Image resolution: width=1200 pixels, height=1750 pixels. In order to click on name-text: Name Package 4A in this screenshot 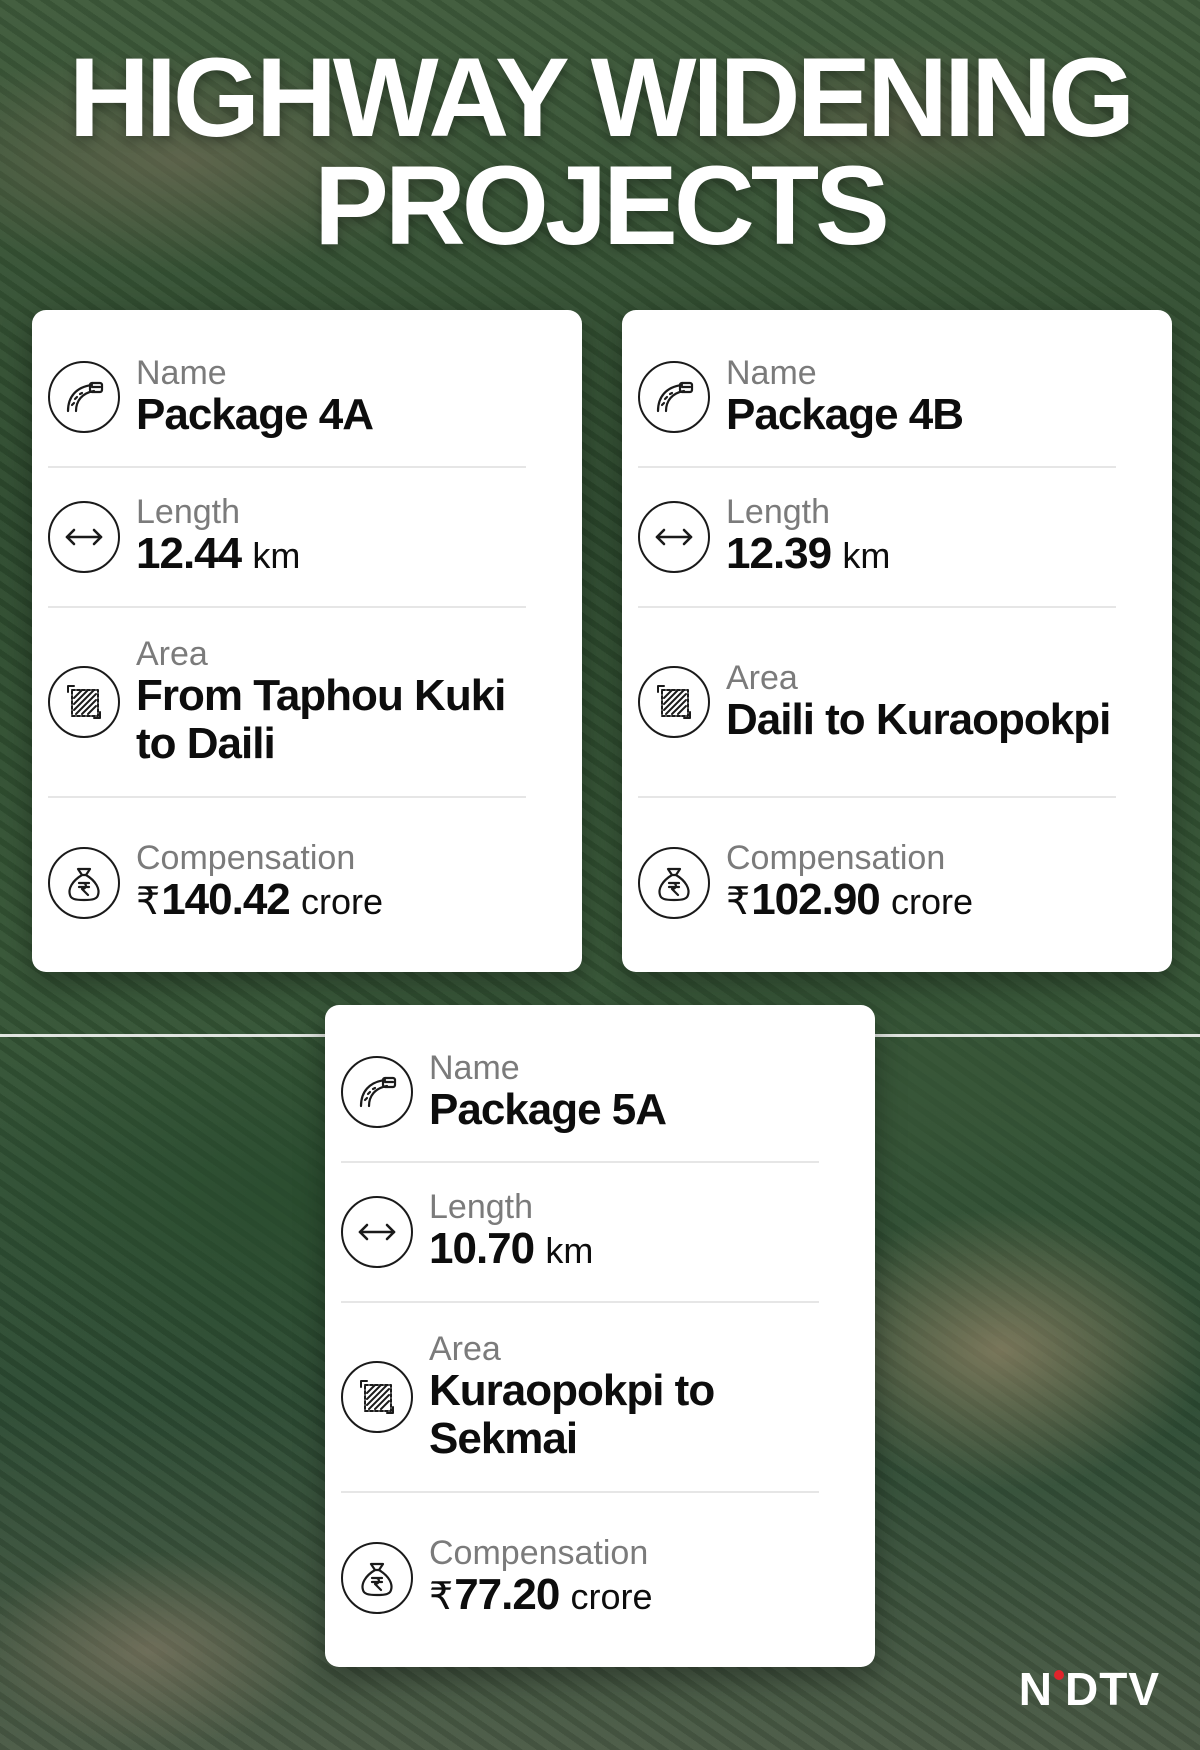, I will do `click(255, 396)`.